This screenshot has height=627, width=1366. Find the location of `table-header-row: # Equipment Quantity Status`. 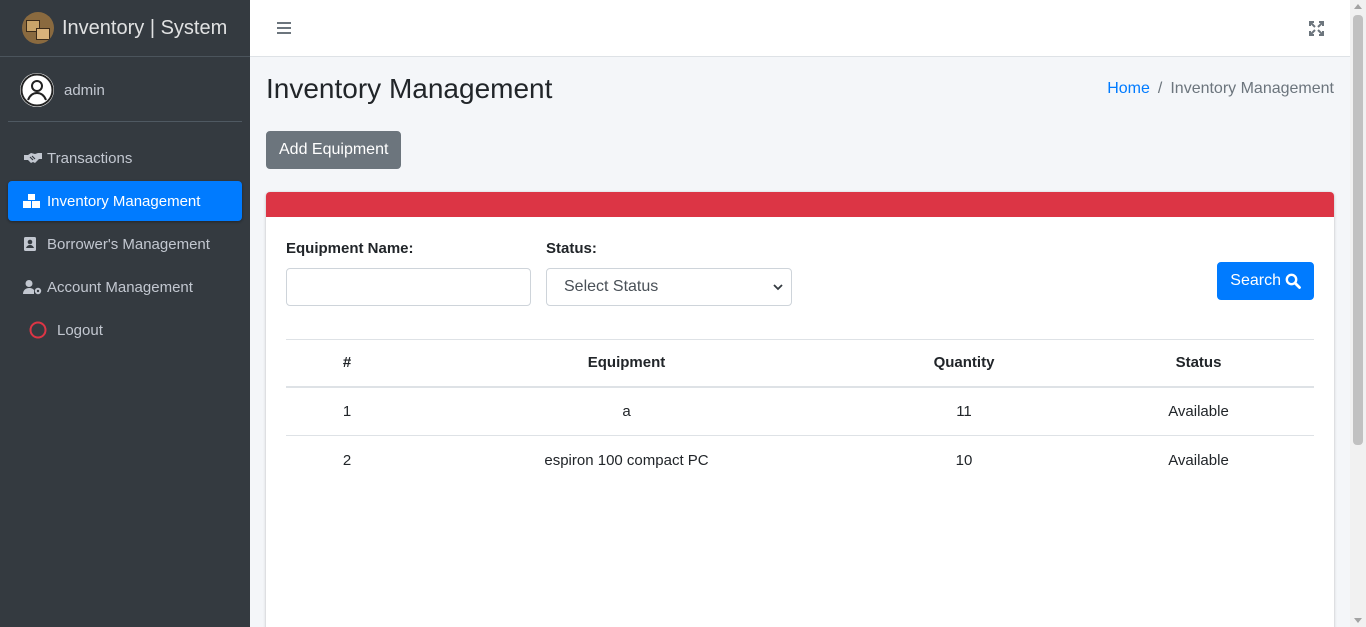

table-header-row: # Equipment Quantity Status is located at coordinates (800, 363).